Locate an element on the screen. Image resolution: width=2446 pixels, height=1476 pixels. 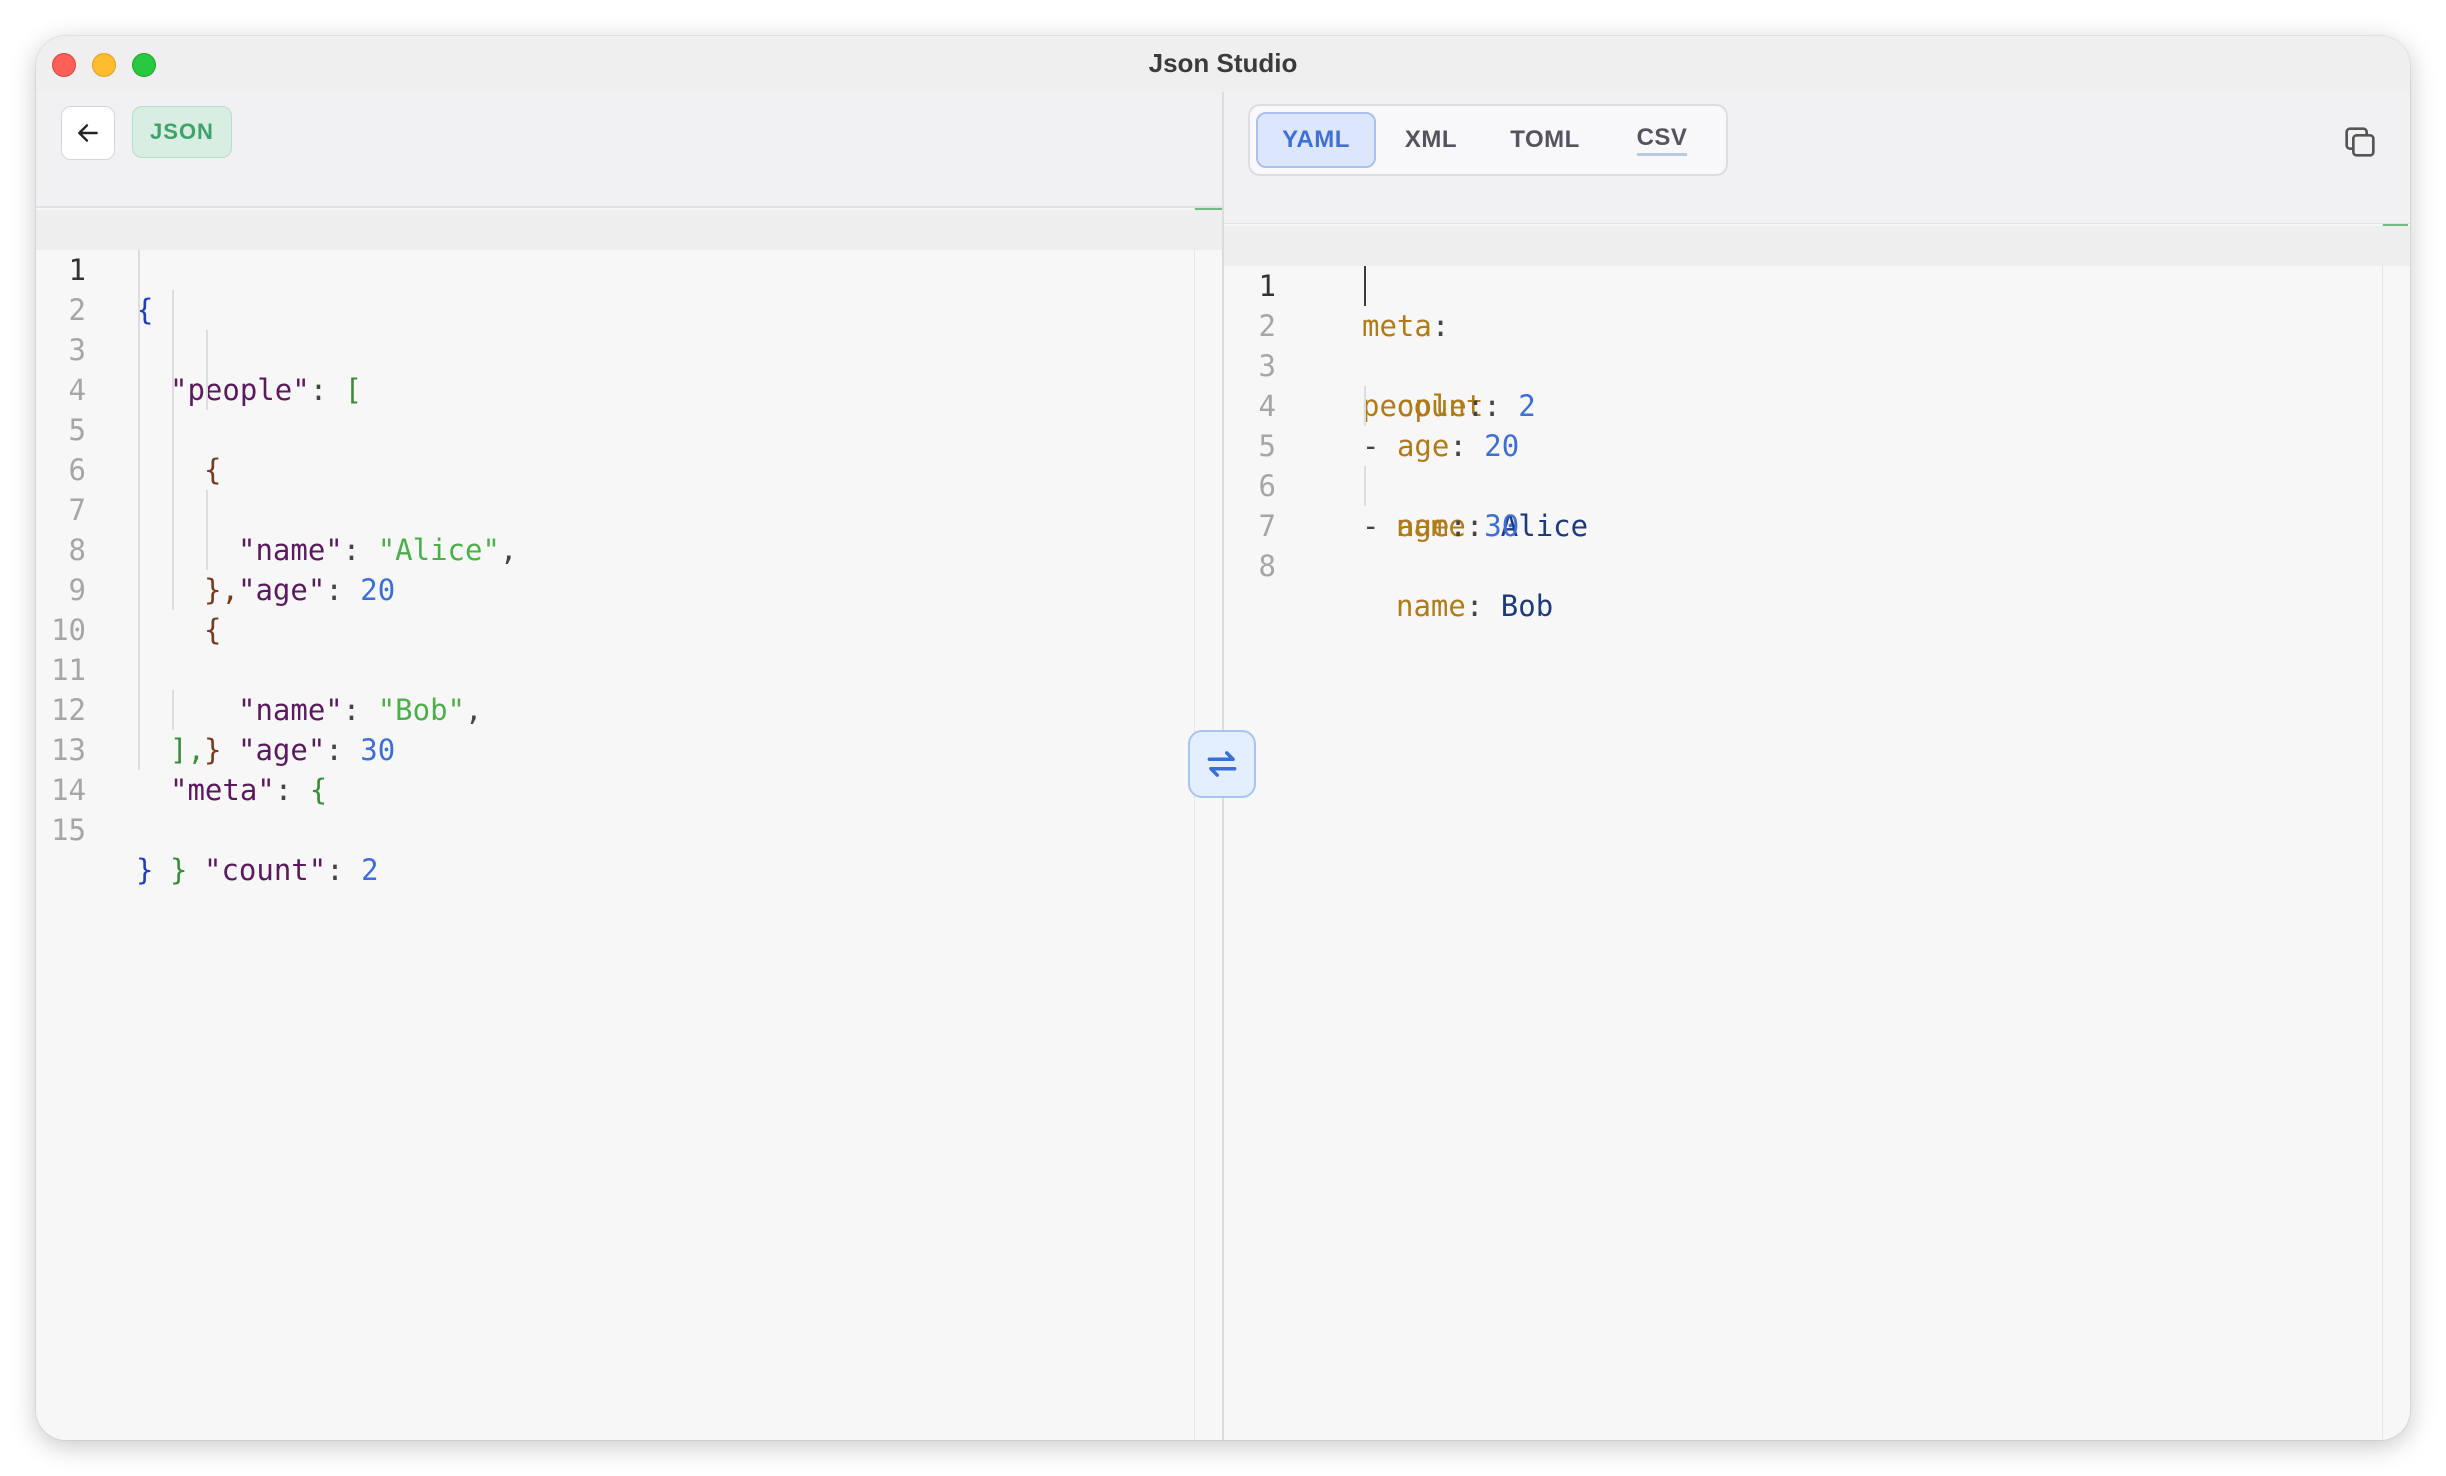
swap-arrows-icon is located at coordinates (1222, 764).